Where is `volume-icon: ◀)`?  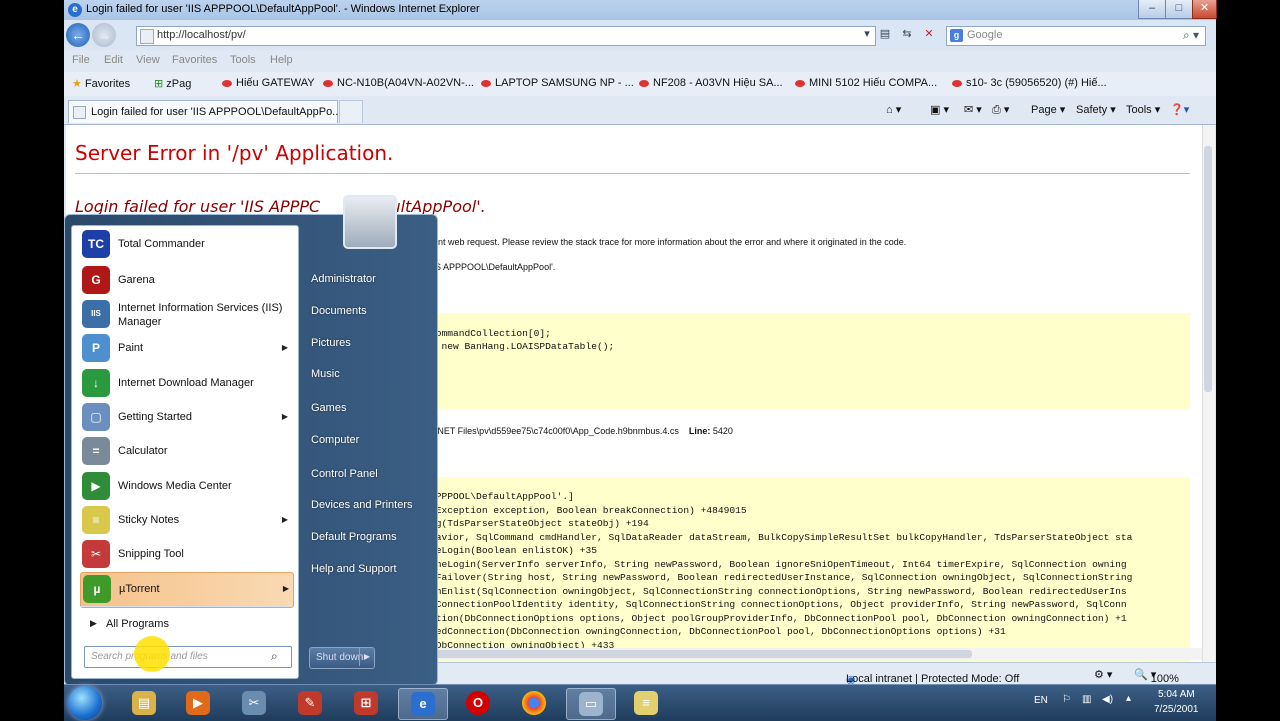 volume-icon: ◀) is located at coordinates (1107, 699).